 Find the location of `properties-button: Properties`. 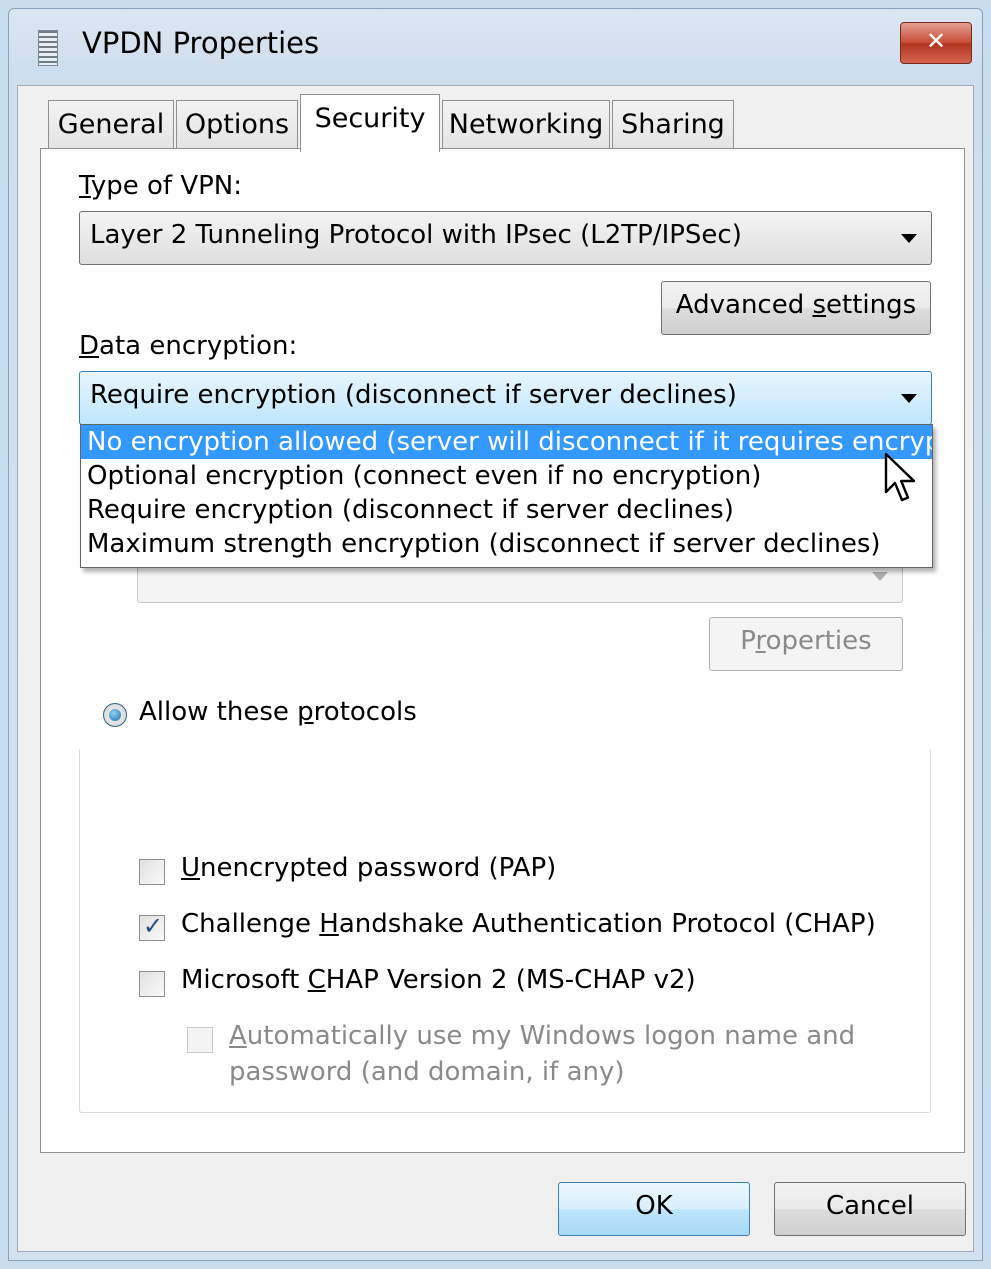

properties-button: Properties is located at coordinates (806, 644).